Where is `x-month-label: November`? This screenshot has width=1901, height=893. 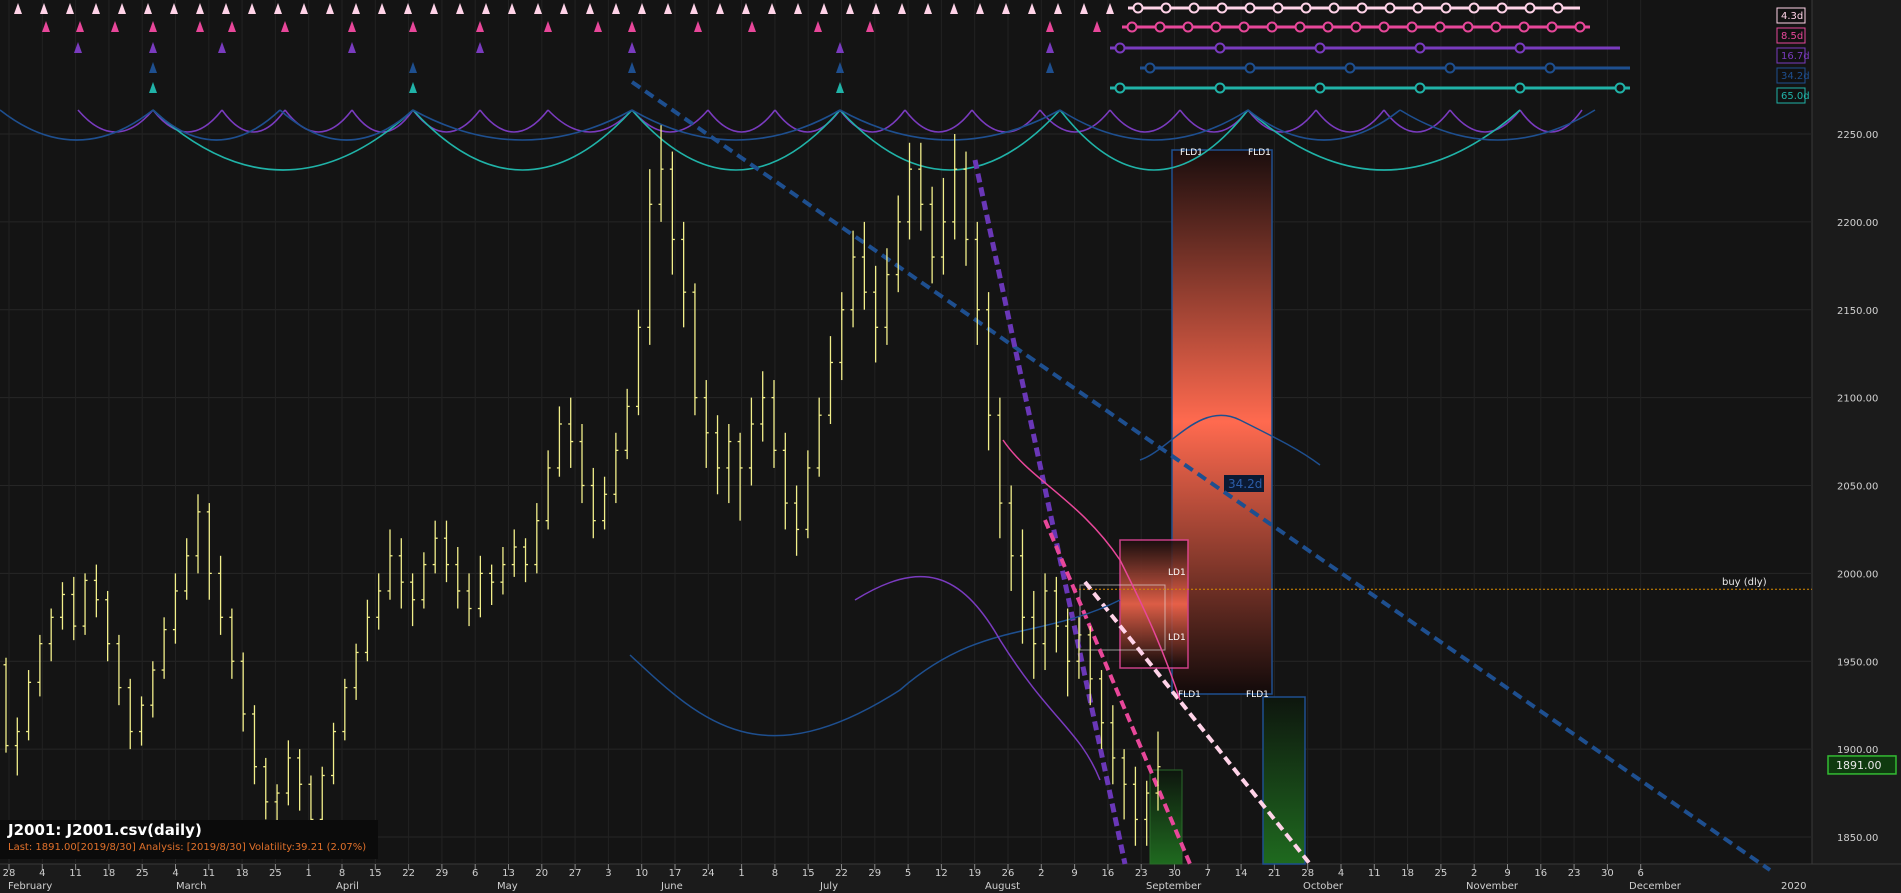 x-month-label: November is located at coordinates (1492, 886).